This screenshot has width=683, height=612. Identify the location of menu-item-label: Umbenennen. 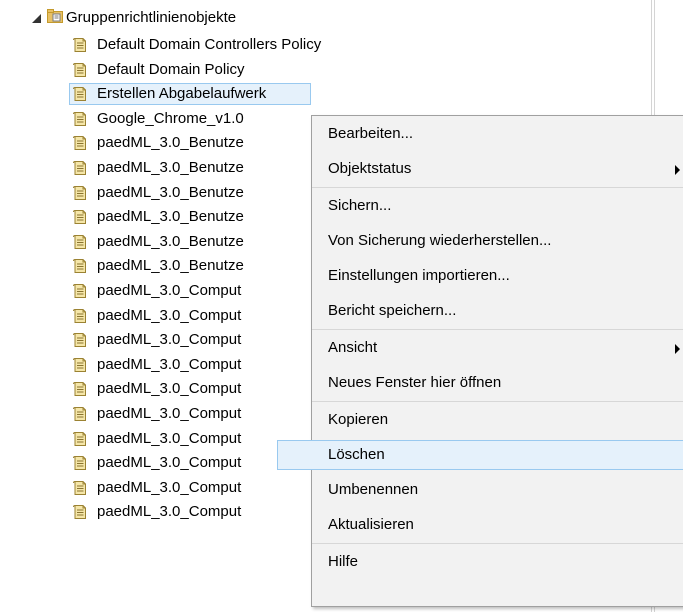
(373, 489).